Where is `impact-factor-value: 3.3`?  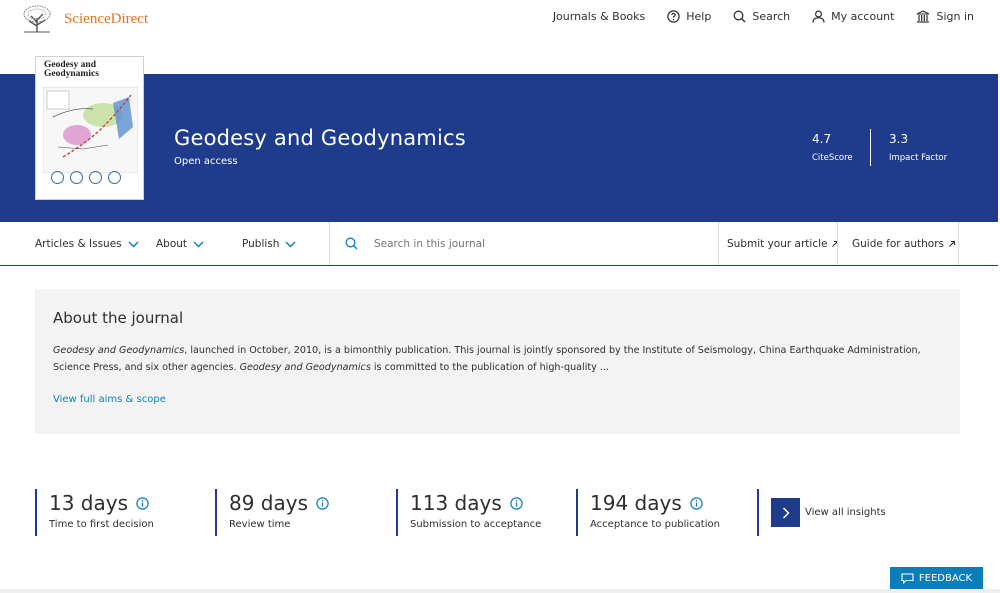
impact-factor-value: 3.3 is located at coordinates (899, 139).